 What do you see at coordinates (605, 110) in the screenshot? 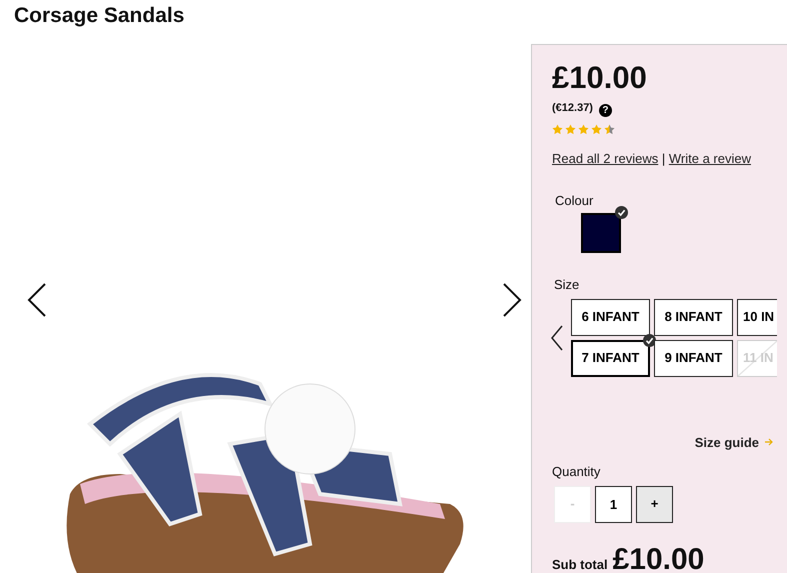
I see `help-icon: ?` at bounding box center [605, 110].